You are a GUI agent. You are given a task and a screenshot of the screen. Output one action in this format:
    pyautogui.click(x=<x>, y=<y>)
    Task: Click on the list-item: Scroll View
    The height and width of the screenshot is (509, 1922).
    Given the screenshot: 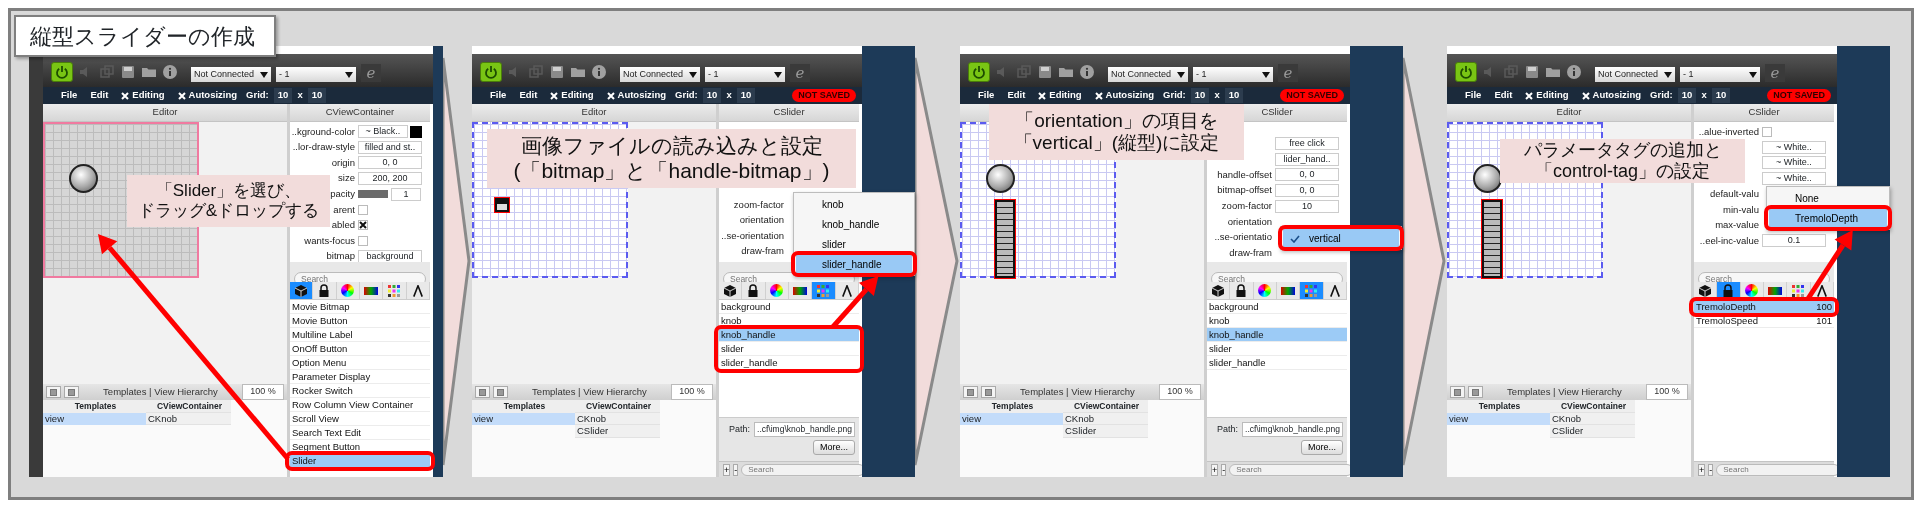 What is the action you would take?
    pyautogui.click(x=360, y=419)
    